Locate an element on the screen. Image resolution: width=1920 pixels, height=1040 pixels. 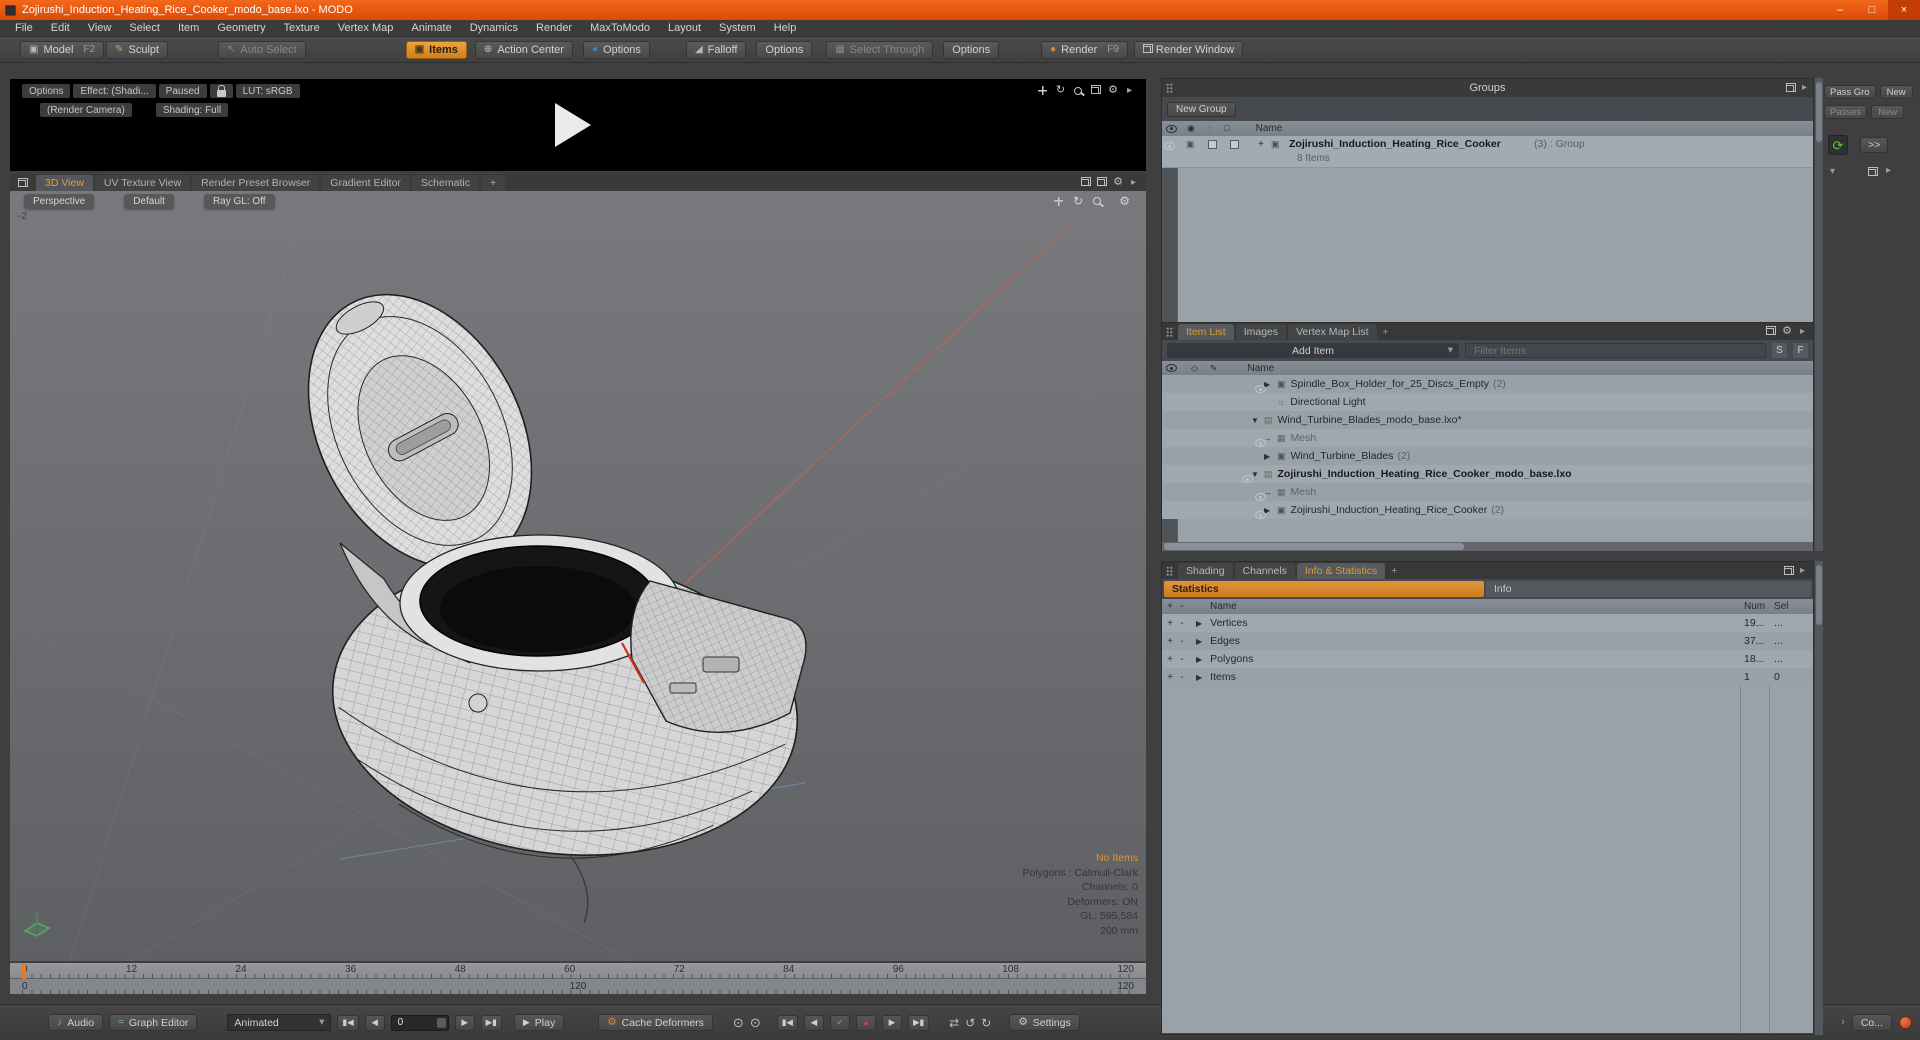
item-label: Mesh is located at coordinates (1304, 492).